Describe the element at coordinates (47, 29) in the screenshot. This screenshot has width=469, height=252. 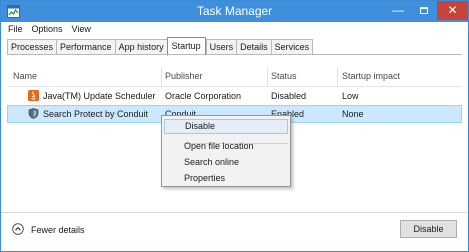
I see `menu-options: Options` at that location.